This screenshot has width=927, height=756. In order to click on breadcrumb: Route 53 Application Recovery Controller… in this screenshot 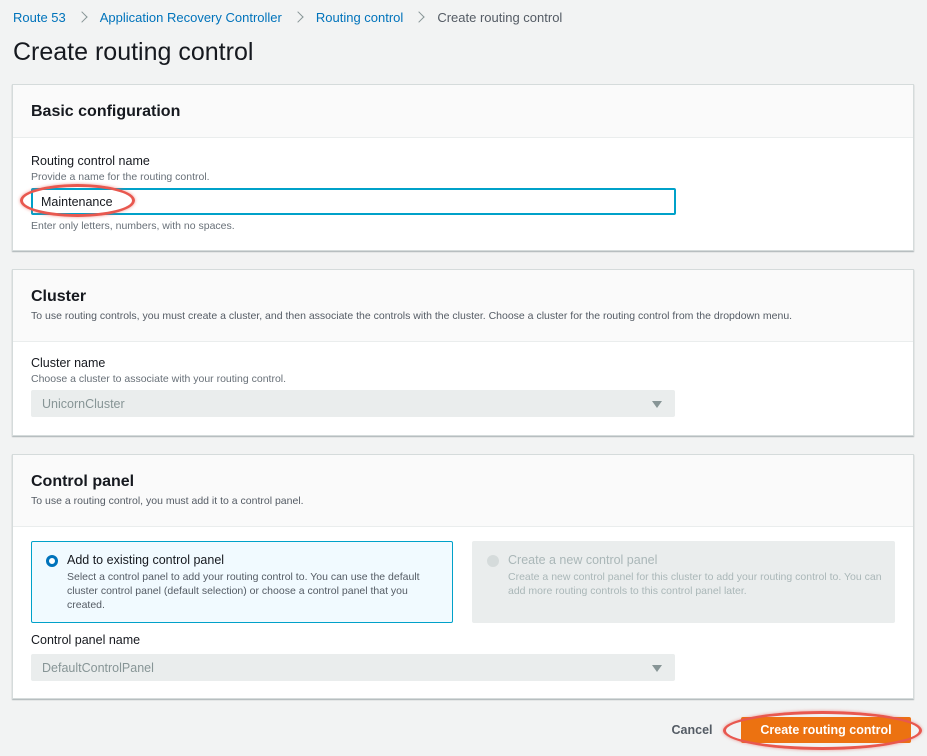, I will do `click(287, 17)`.